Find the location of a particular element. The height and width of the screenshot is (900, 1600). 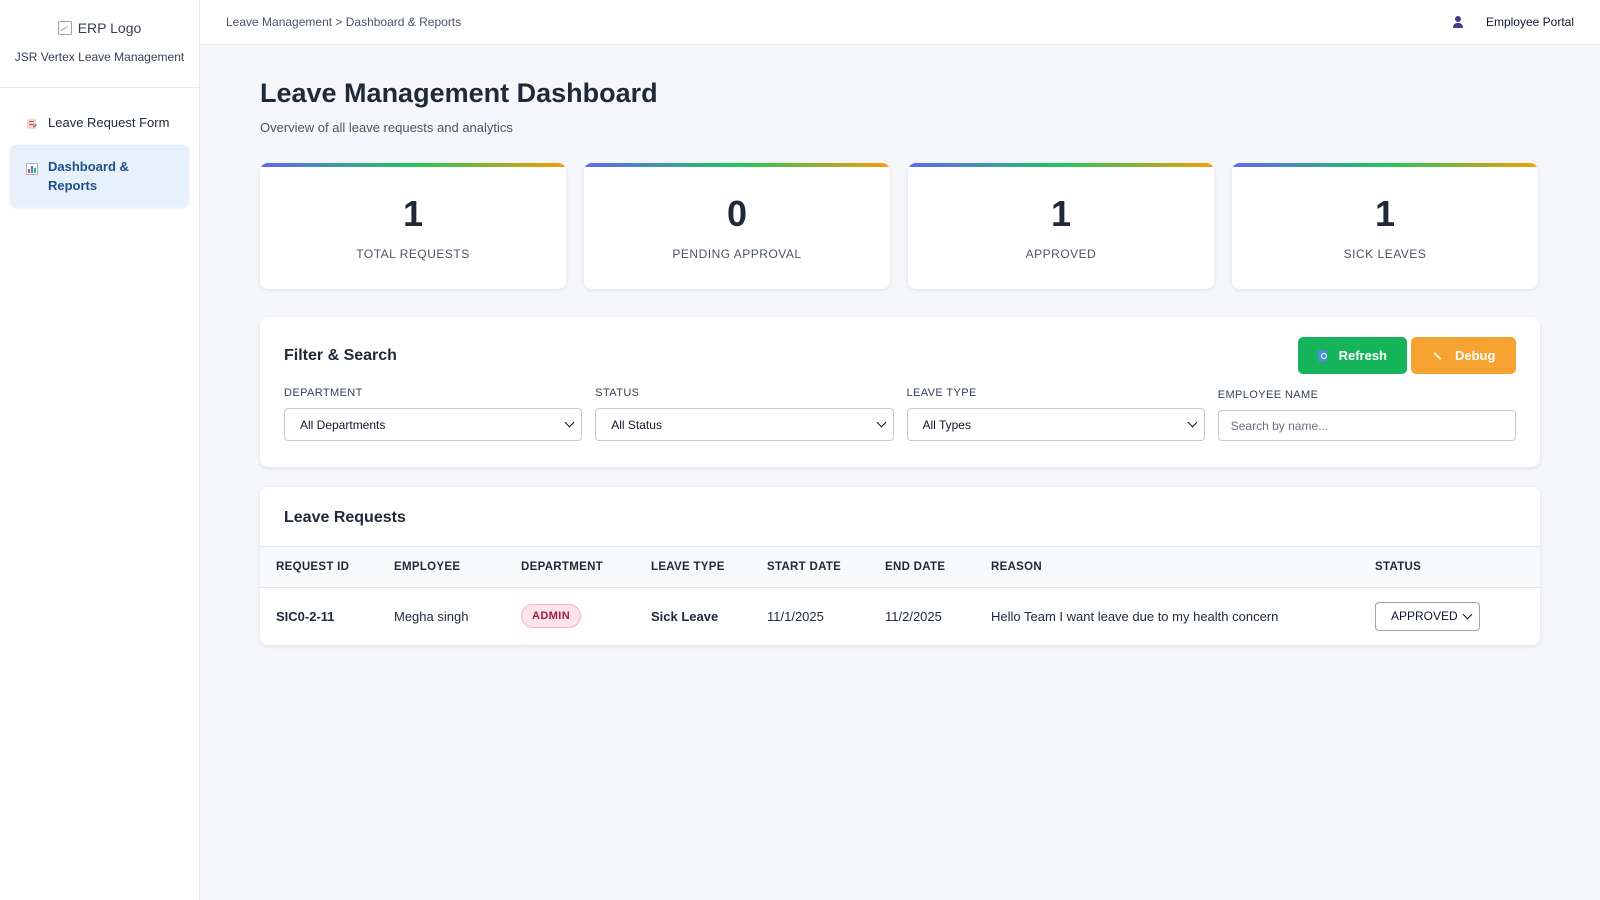

sidebar-item-label: Leave Request Form is located at coordinates (109, 122).